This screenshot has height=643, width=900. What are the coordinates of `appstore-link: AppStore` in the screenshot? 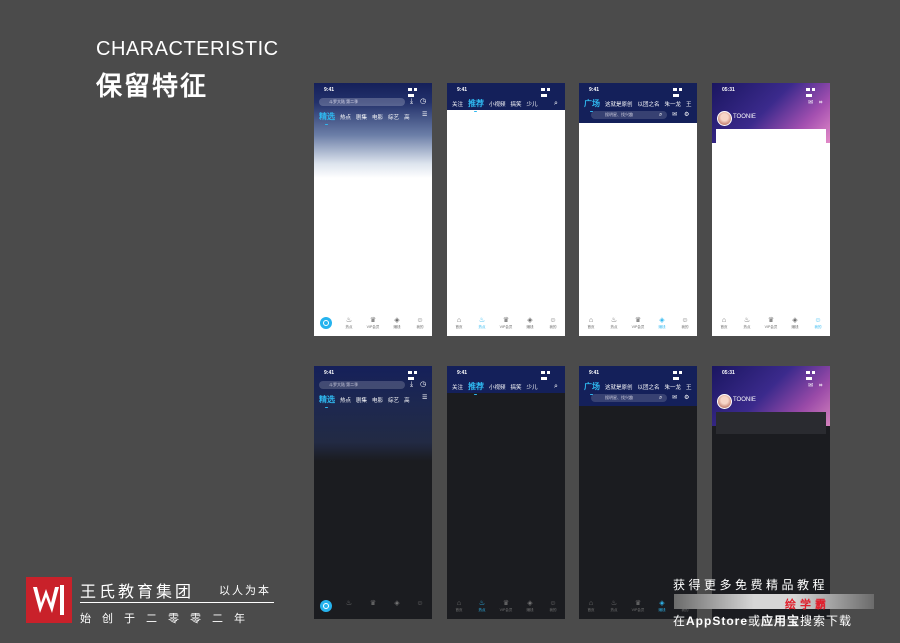 It's located at (717, 621).